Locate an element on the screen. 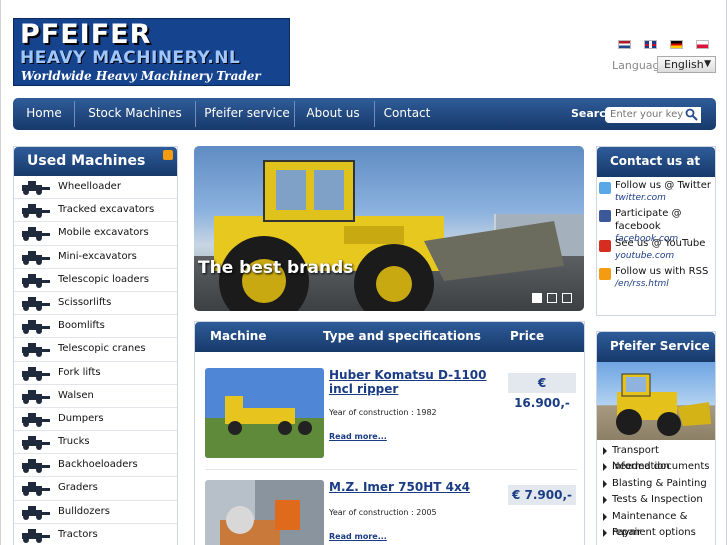 Image resolution: width=727 pixels, height=545 pixels. contact-item: Follow us @ Twitter twitter.com is located at coordinates (656, 193).